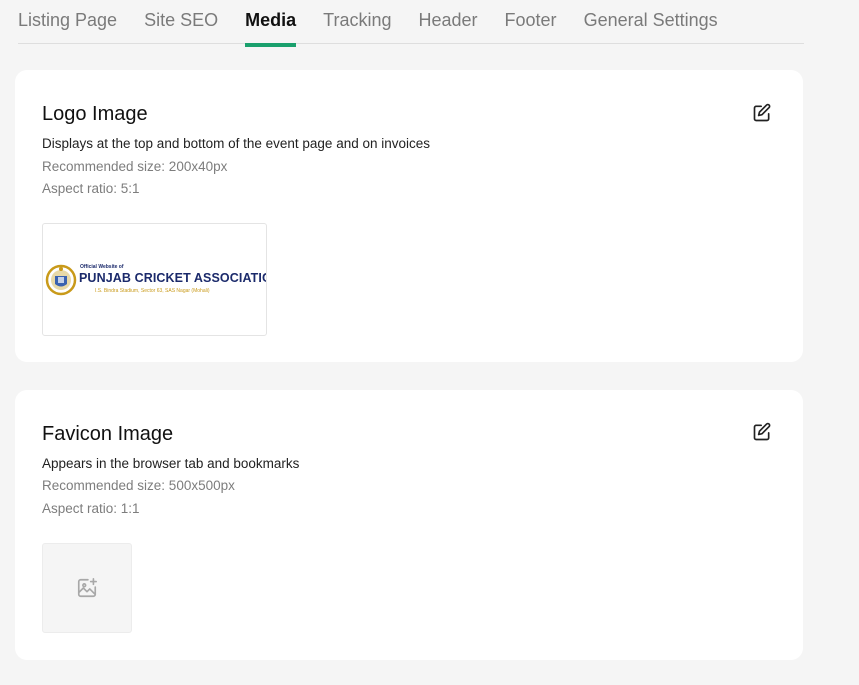 Image resolution: width=859 pixels, height=685 pixels. Describe the element at coordinates (91, 188) in the screenshot. I see `logo-aspect-ratio: Aspect ratio: 5:1` at that location.